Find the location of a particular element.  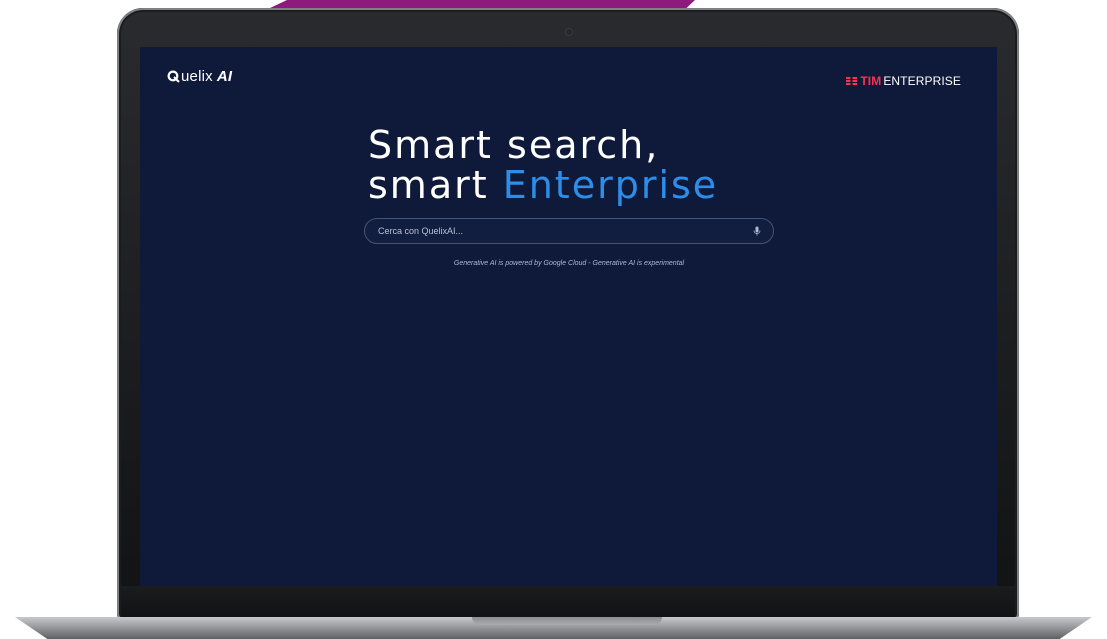

hero-heading: Smart search, smart Enterprise is located at coordinates (543, 165).